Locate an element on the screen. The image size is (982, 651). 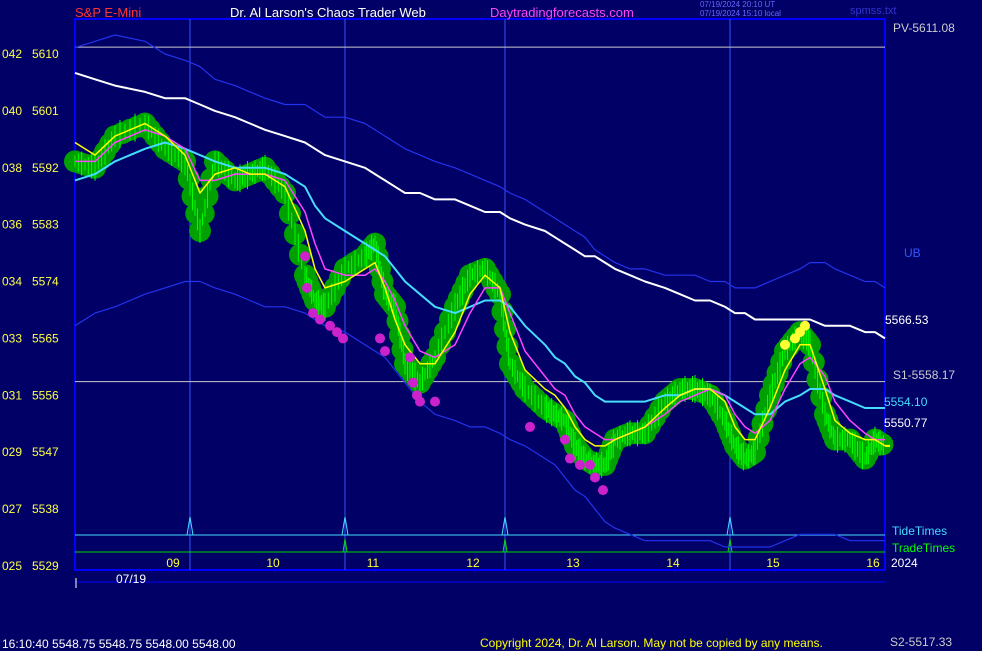
slow-avg-label: 5554.10 is located at coordinates (906, 402).